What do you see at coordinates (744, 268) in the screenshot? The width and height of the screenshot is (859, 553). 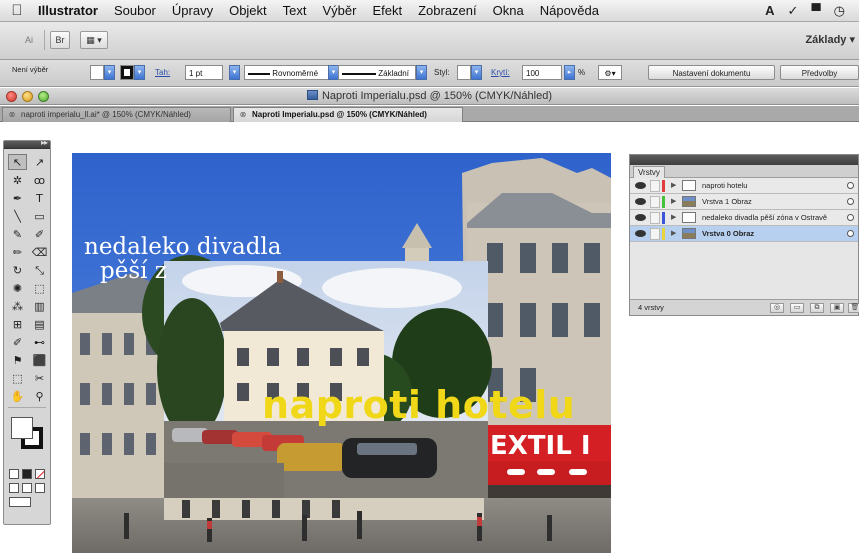 I see `layer-list-empty-area` at bounding box center [744, 268].